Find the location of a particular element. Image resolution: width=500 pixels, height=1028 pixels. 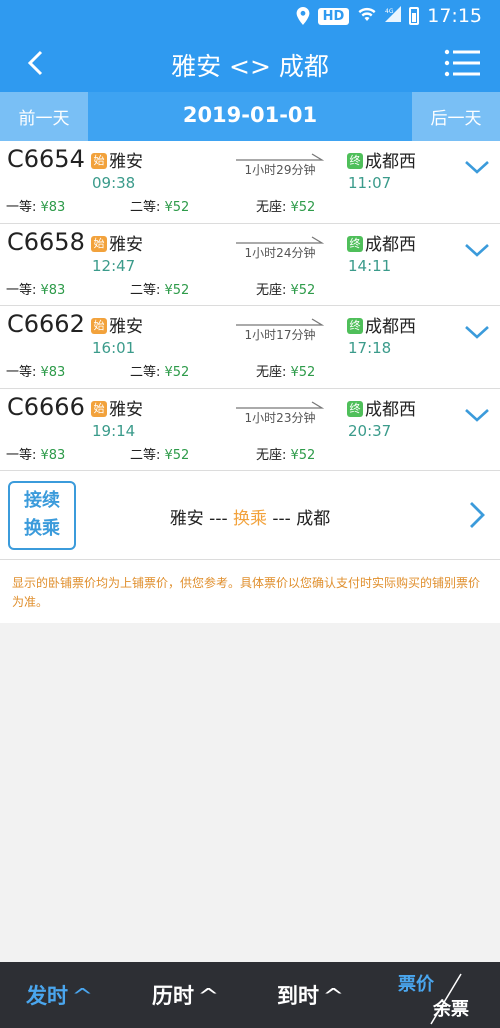

arrival-time: 11:07 is located at coordinates (370, 183).